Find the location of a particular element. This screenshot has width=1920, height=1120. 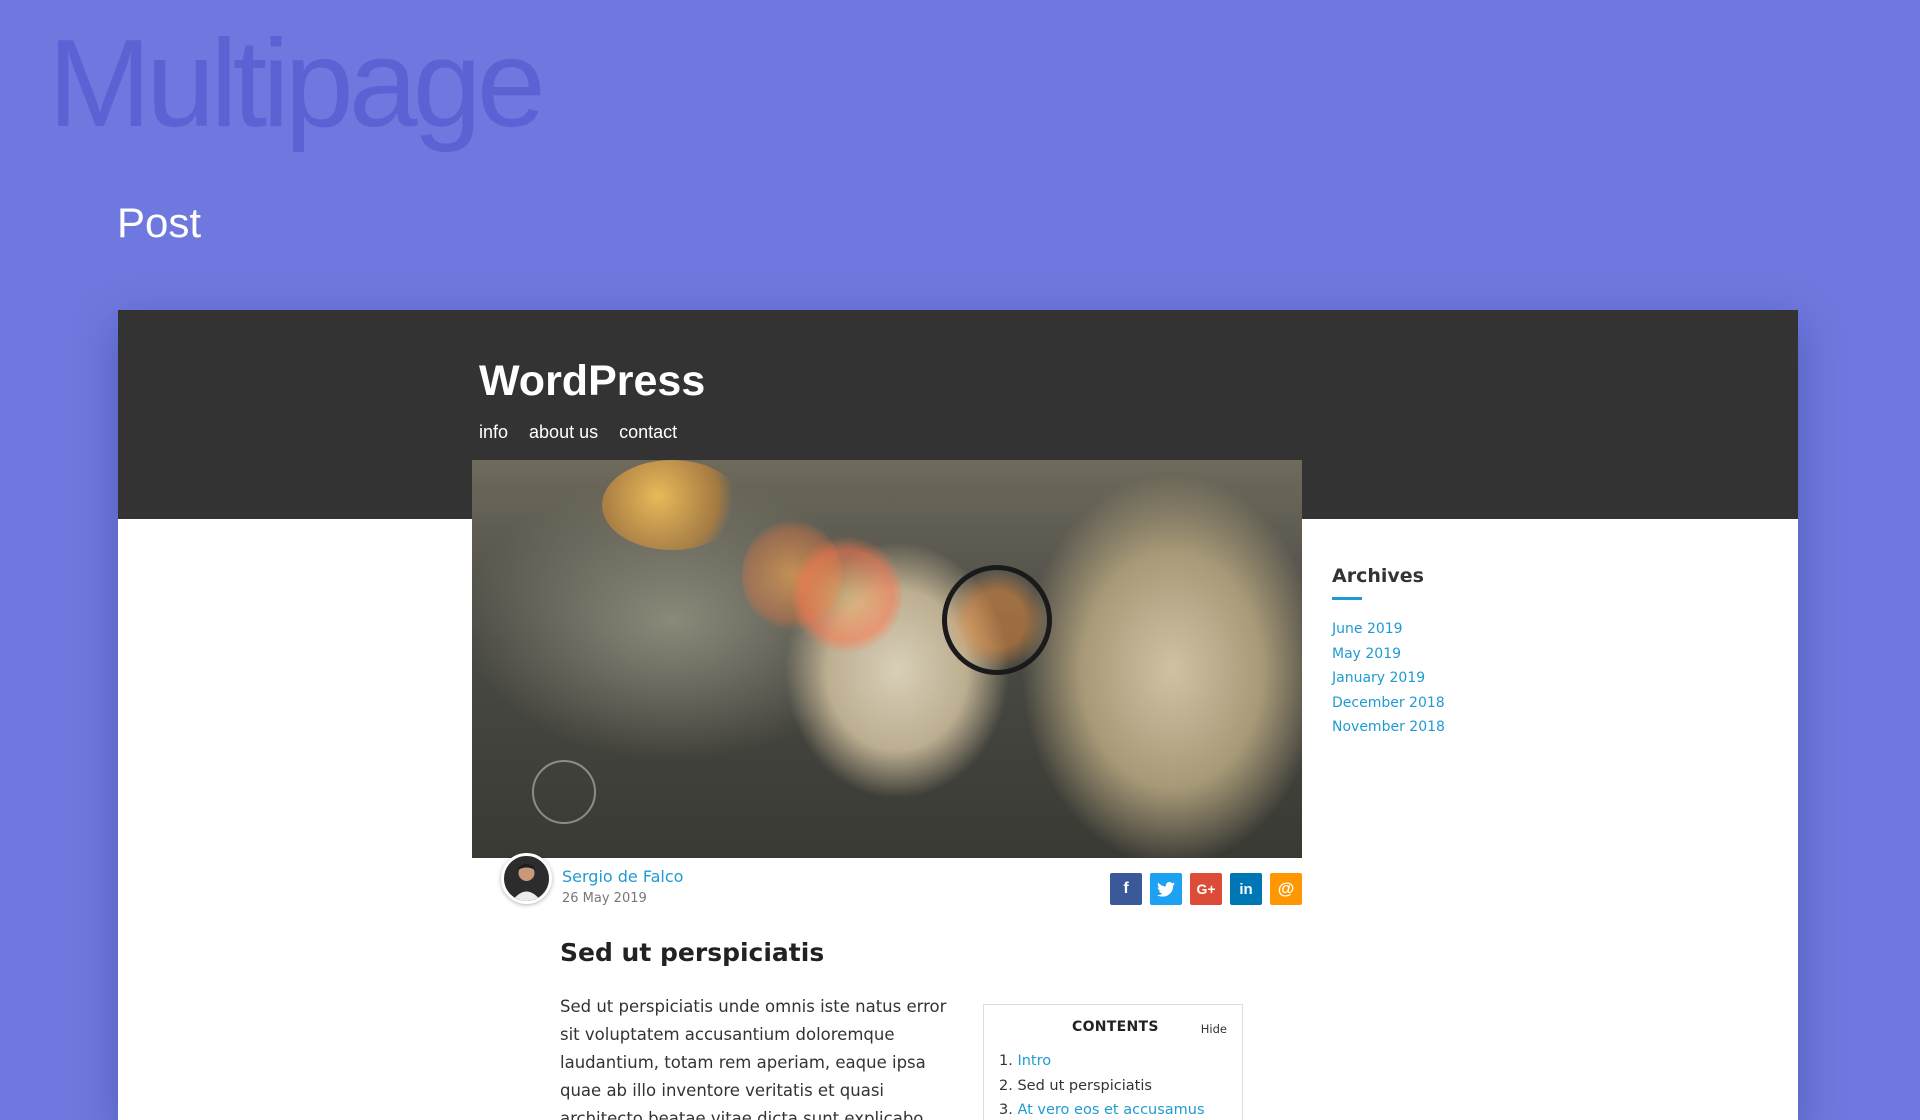

archive-link: January 2019 is located at coordinates (1388, 678).